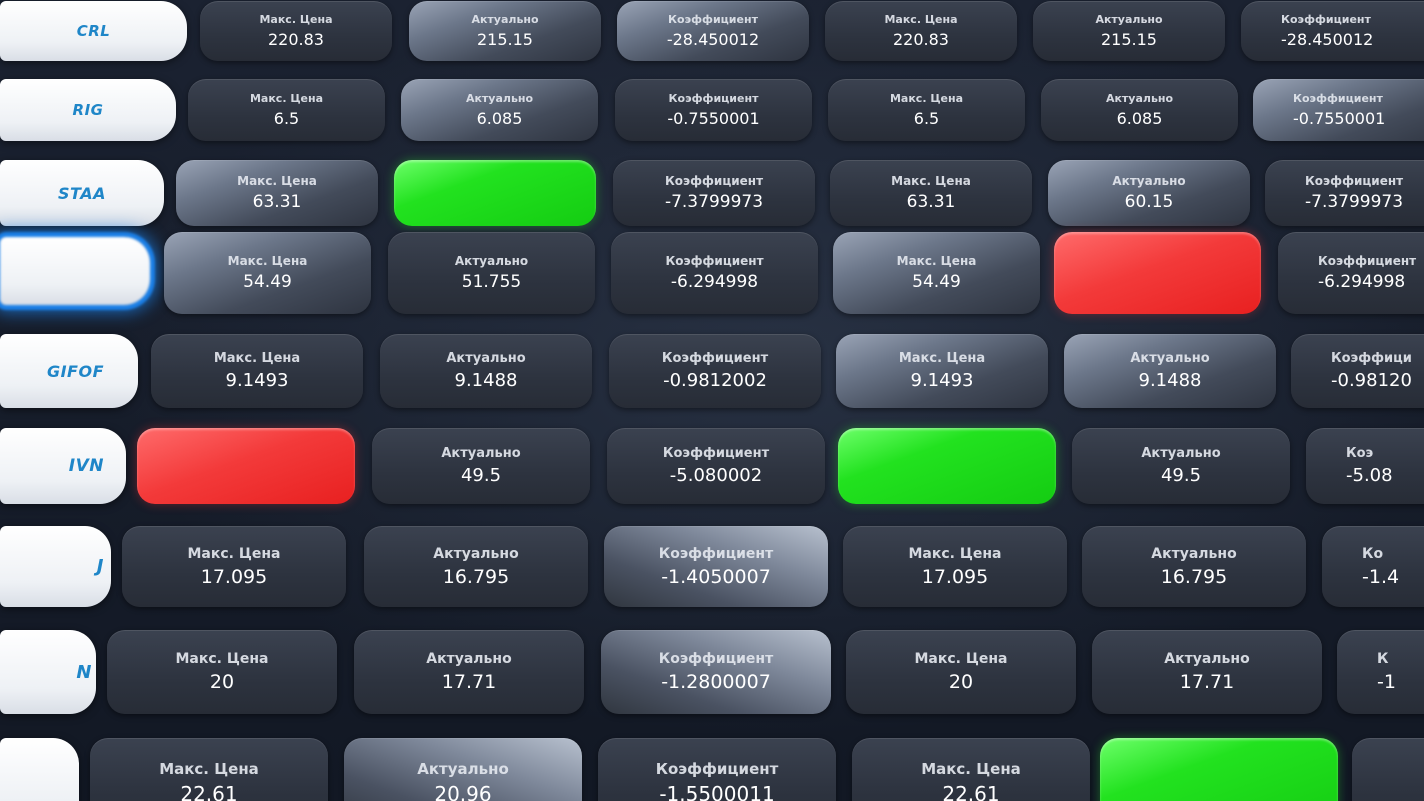  Describe the element at coordinates (1380, 672) in the screenshot. I see `coefficient-cell: К -1` at that location.